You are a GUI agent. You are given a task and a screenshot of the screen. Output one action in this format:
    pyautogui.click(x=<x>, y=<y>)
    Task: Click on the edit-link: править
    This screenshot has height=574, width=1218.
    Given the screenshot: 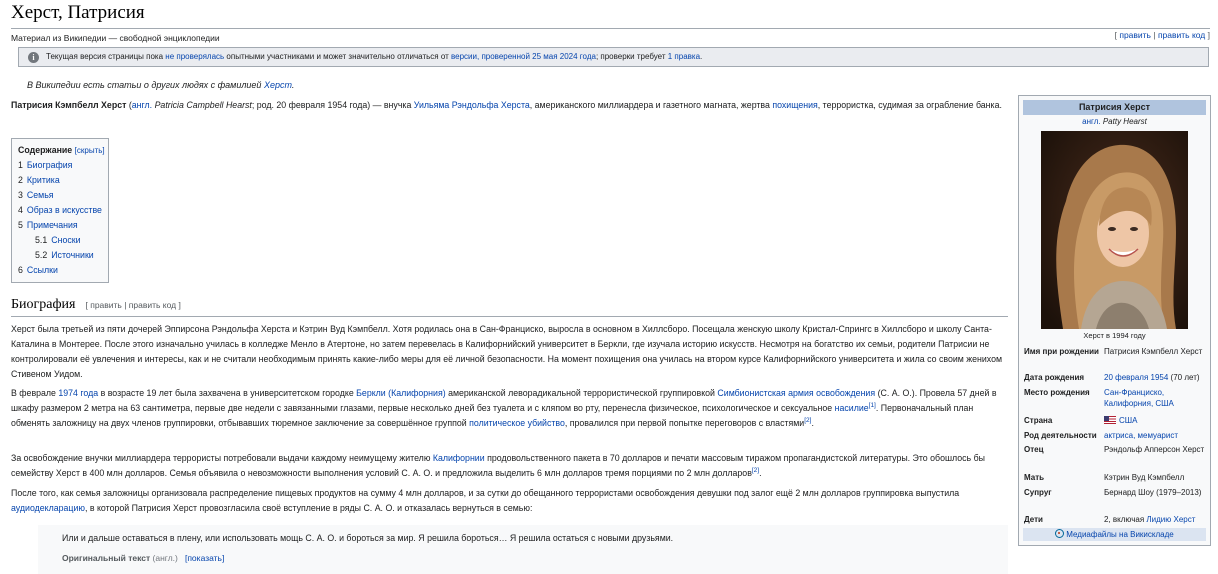 What is the action you would take?
    pyautogui.click(x=1135, y=35)
    